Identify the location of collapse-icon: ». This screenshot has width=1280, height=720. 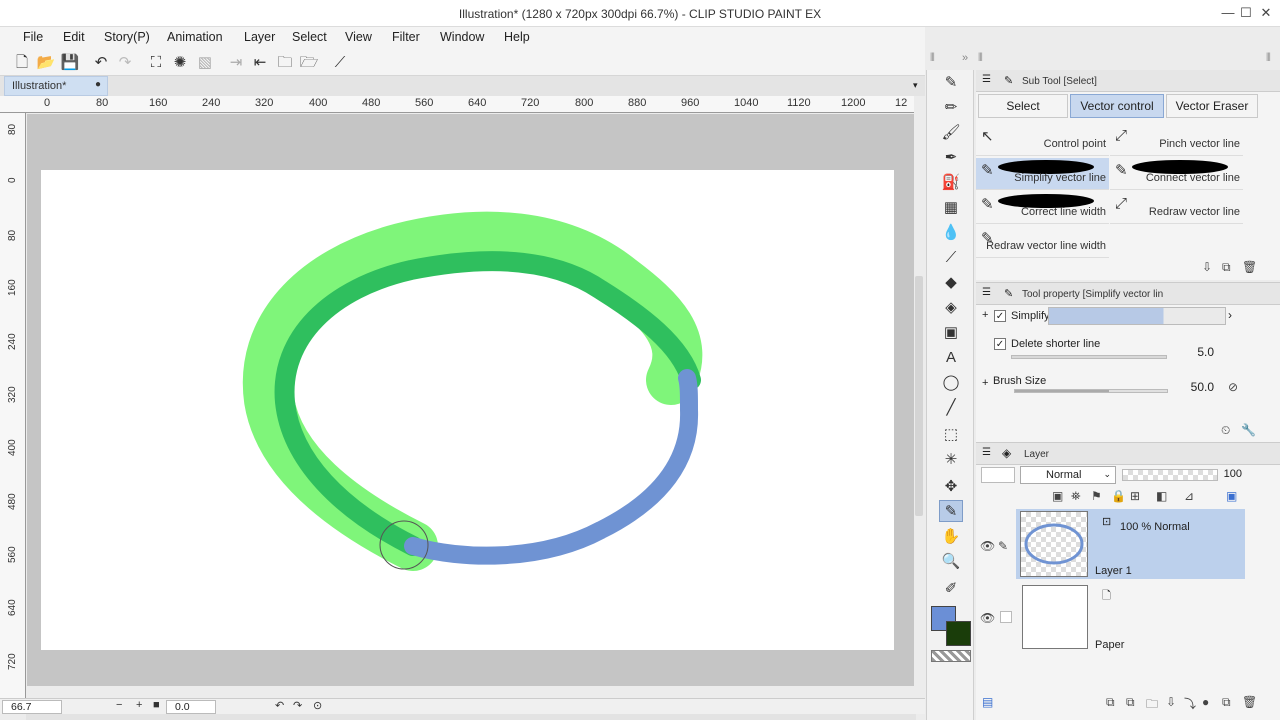
(965, 58).